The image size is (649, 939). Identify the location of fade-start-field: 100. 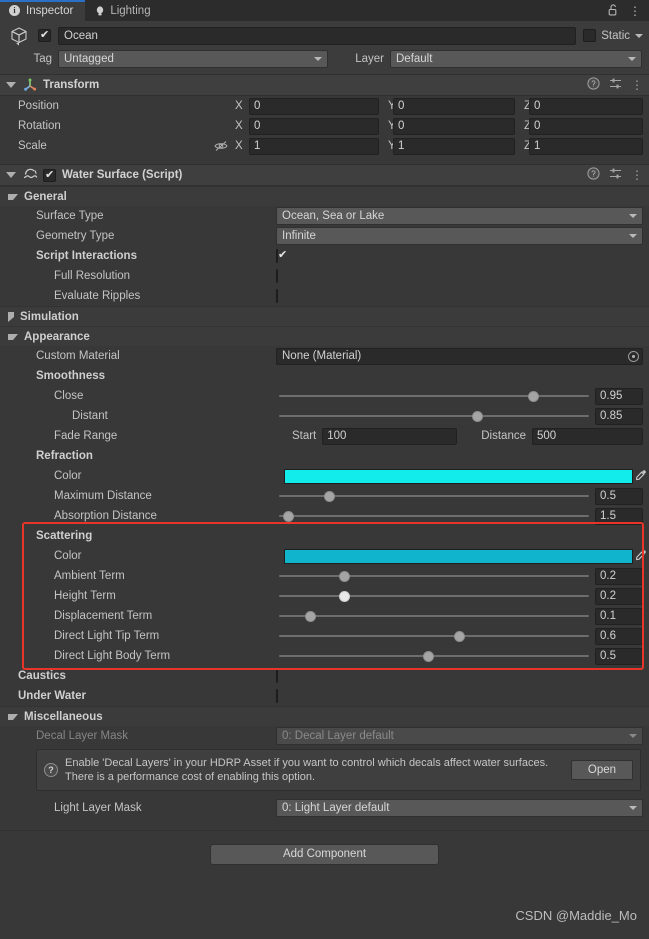
(390, 436).